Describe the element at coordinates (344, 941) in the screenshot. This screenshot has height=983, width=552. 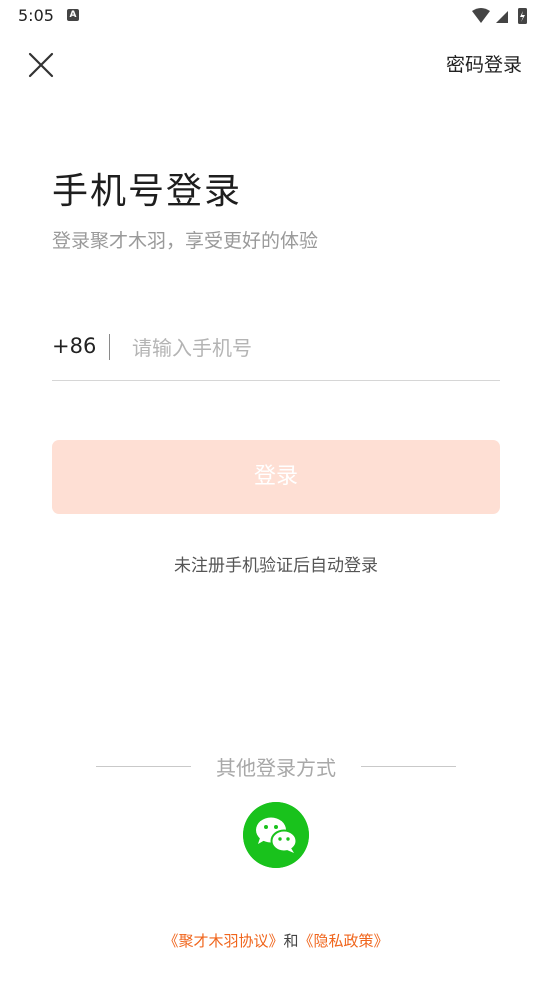
I see `privacy-policy-link: 《隐私政策》` at that location.